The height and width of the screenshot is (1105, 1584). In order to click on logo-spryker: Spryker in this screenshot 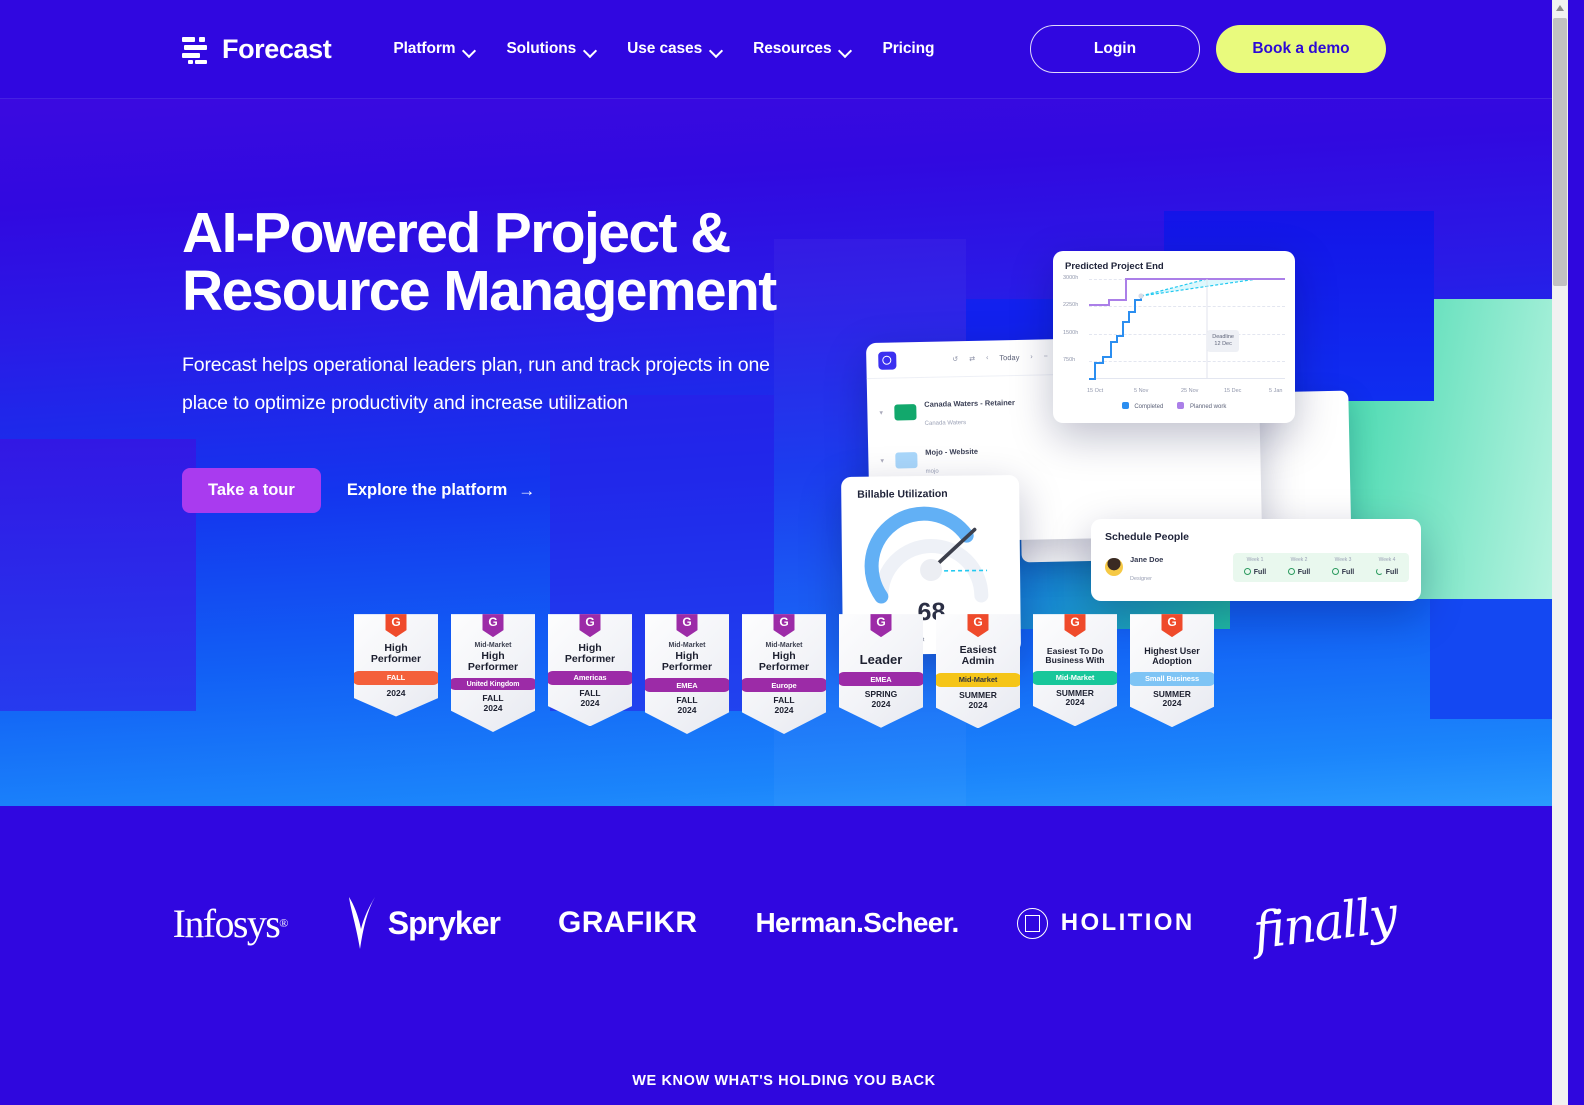, I will do `click(423, 923)`.